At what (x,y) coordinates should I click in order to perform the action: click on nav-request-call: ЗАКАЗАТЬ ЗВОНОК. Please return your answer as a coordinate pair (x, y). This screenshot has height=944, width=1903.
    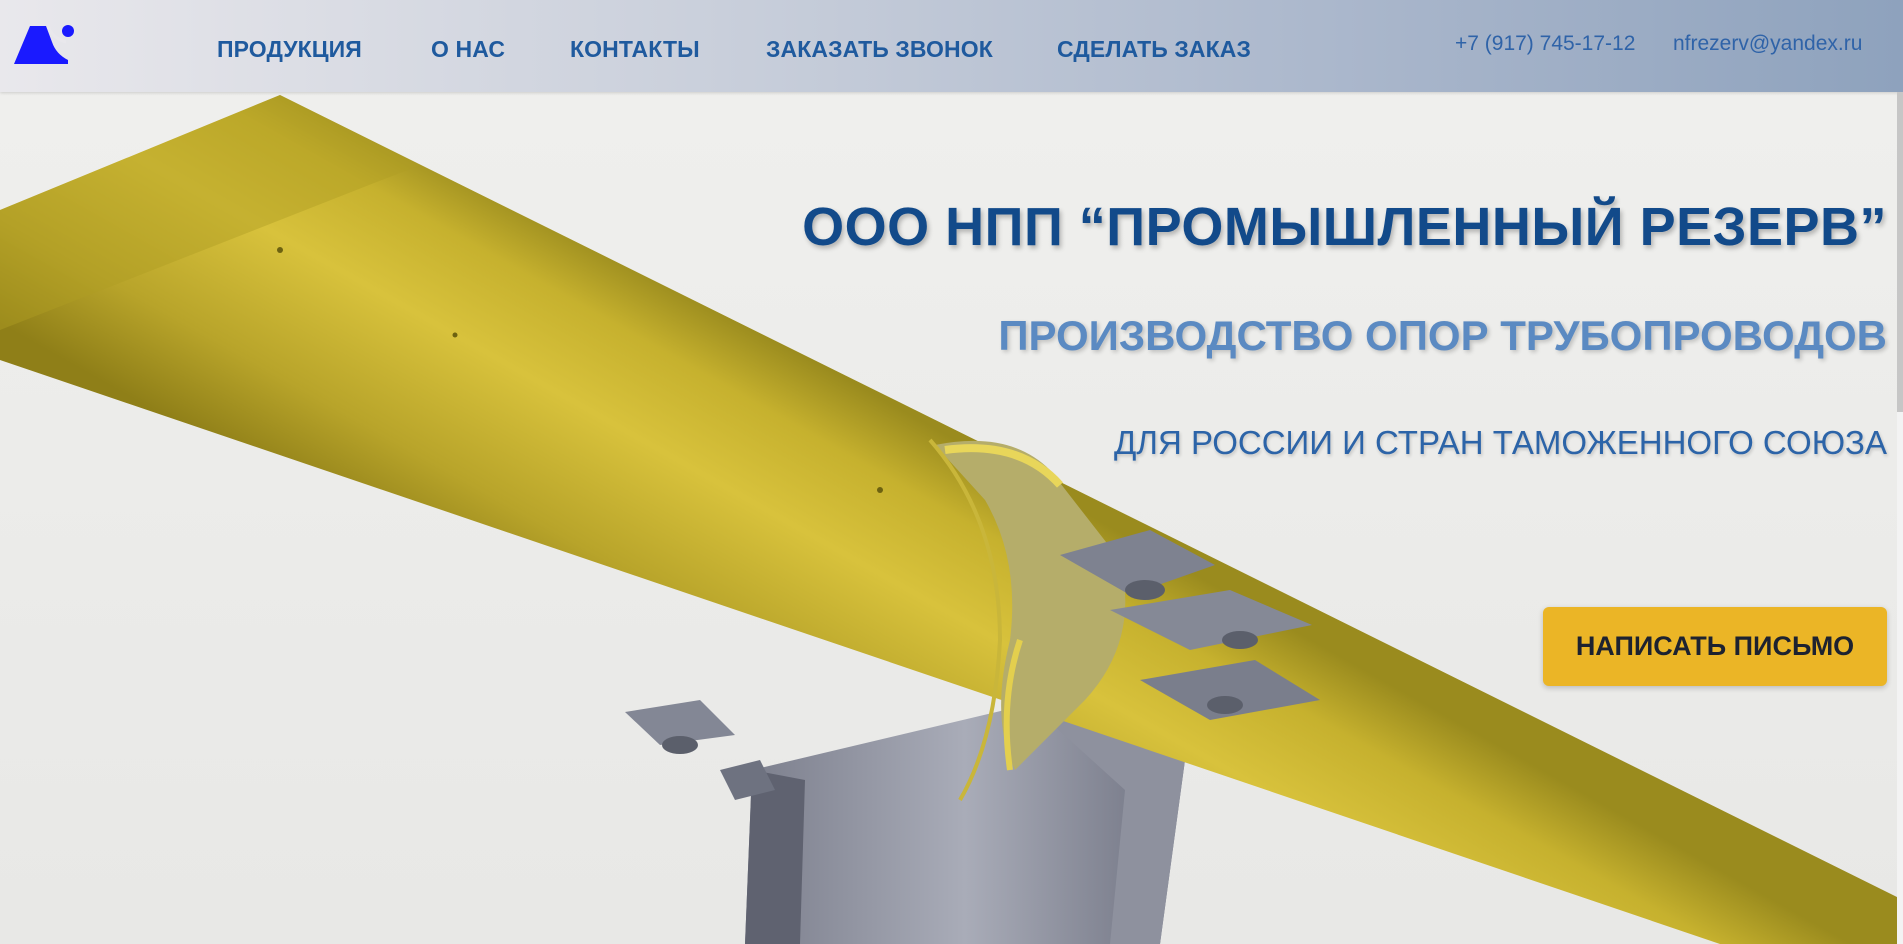
    Looking at the image, I should click on (879, 49).